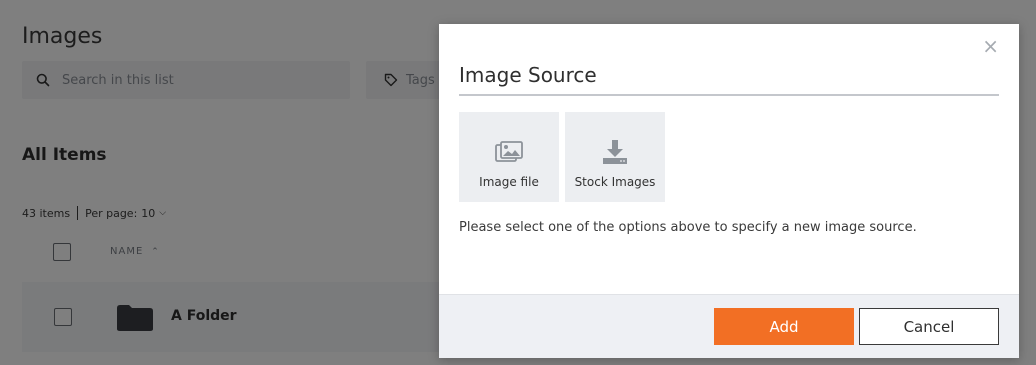 Image resolution: width=1036 pixels, height=365 pixels. What do you see at coordinates (509, 151) in the screenshot?
I see `image-gallery-icon` at bounding box center [509, 151].